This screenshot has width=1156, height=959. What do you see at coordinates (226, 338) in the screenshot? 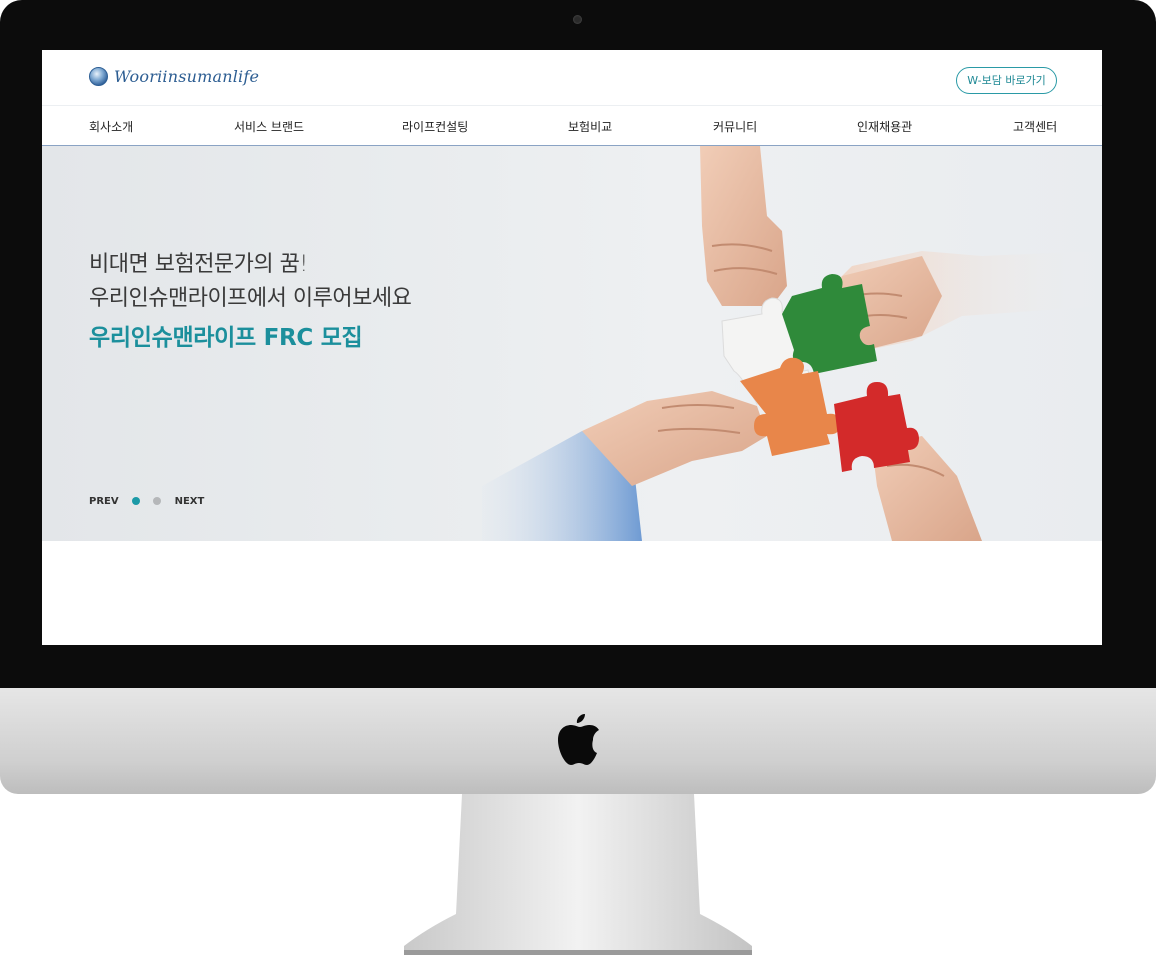
I see `hero-recruit-title: 우리인슈맨라이프 FRC 모집` at bounding box center [226, 338].